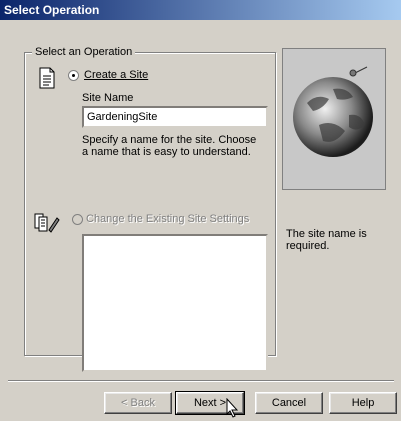 This screenshot has height=421, width=401. Describe the element at coordinates (138, 403) in the screenshot. I see `back-button: < Back` at that location.